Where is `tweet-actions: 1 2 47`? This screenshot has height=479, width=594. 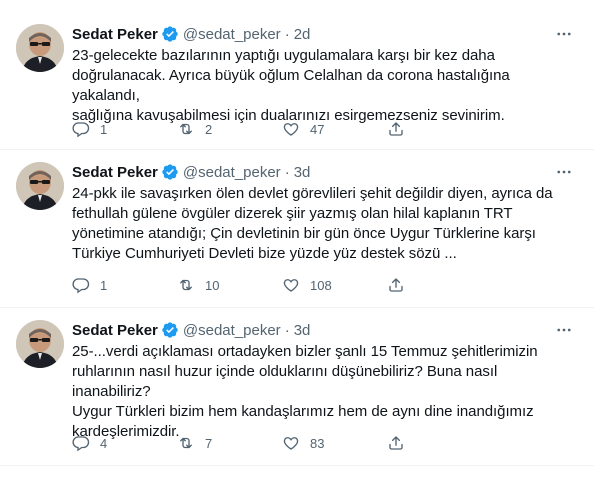 tweet-actions: 1 2 47 is located at coordinates (282, 129).